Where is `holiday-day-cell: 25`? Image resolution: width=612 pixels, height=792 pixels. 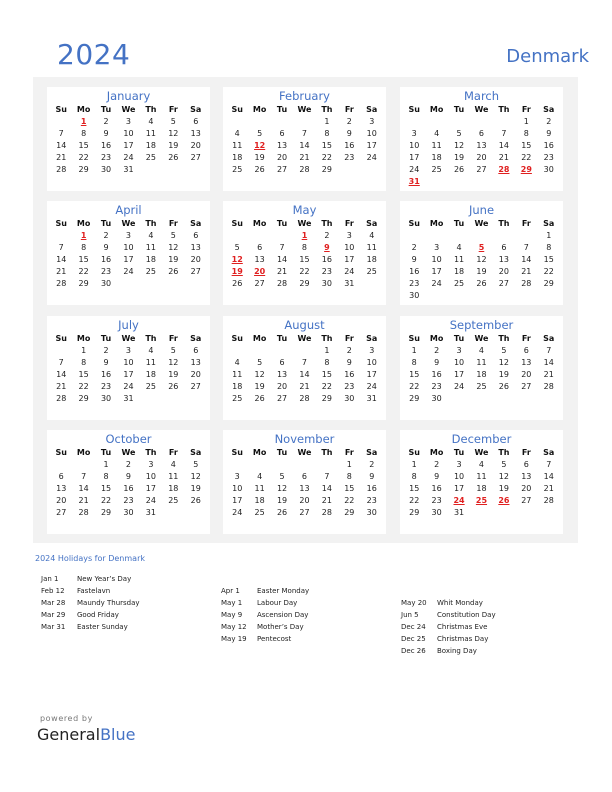
holiday-day-cell: 25 is located at coordinates (481, 501).